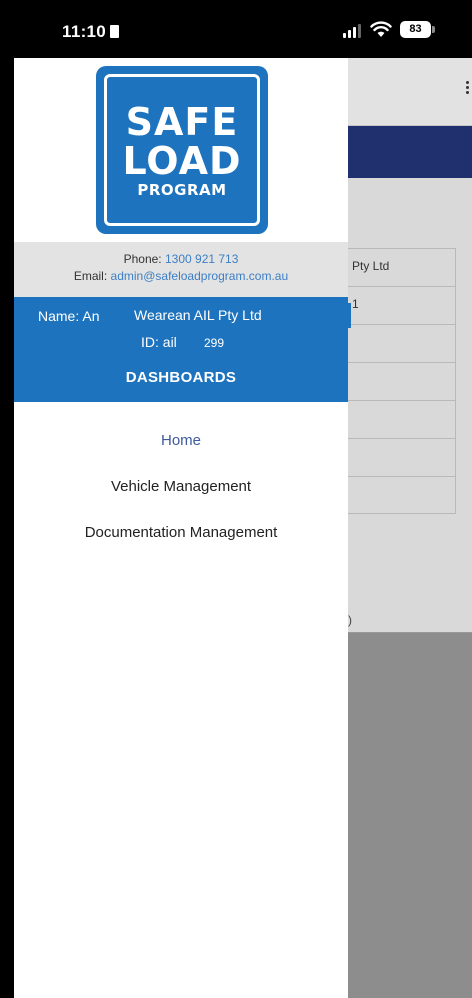  I want to click on battery-tip, so click(433, 29).